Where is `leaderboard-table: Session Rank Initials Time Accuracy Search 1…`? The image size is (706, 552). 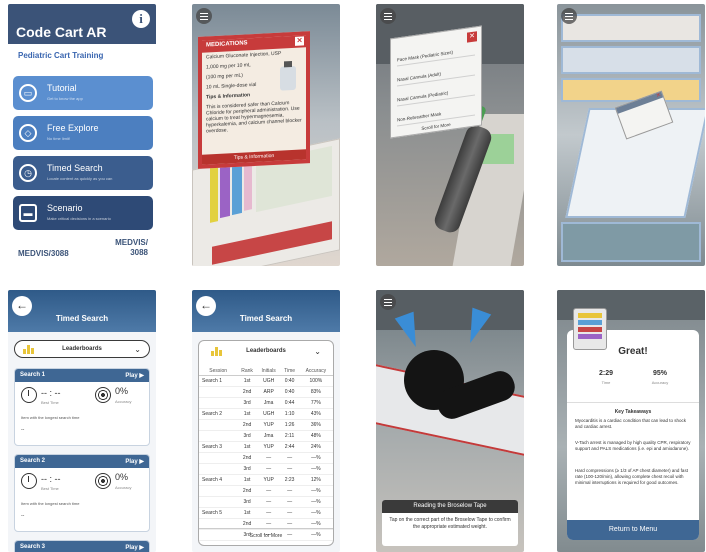 leaderboard-table: Session Rank Initials Time Accuracy Search 1… is located at coordinates (266, 454).